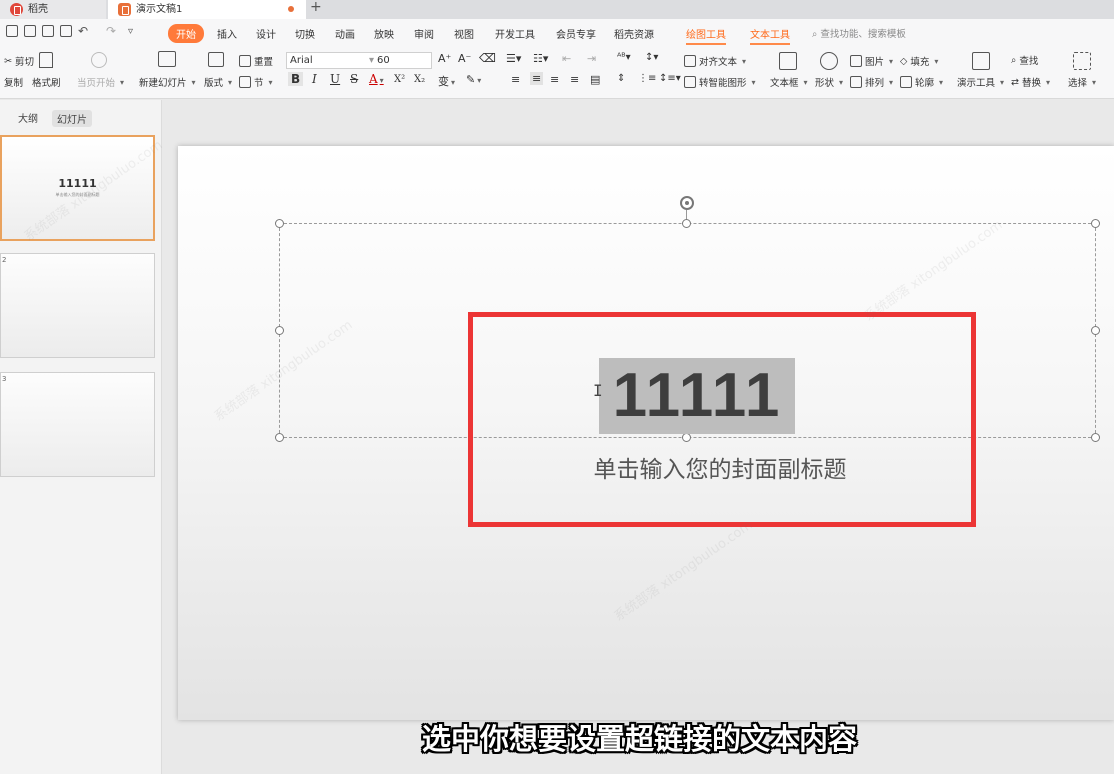 The width and height of the screenshot is (1114, 774). What do you see at coordinates (1095, 223) in the screenshot?
I see `resize-handle-top-right` at bounding box center [1095, 223].